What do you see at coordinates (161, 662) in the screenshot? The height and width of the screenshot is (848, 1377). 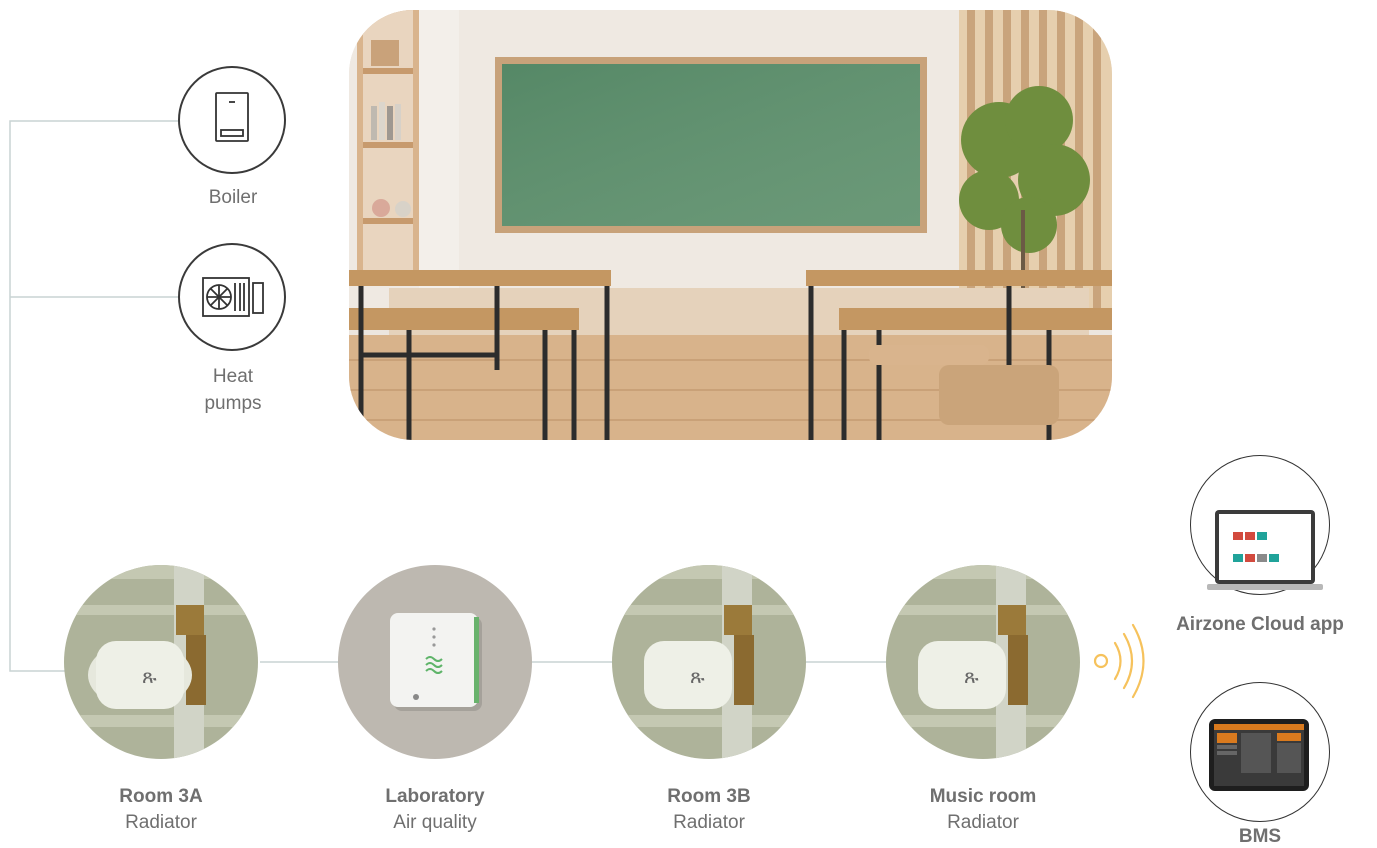 I see `device-room-3a: ጹ` at bounding box center [161, 662].